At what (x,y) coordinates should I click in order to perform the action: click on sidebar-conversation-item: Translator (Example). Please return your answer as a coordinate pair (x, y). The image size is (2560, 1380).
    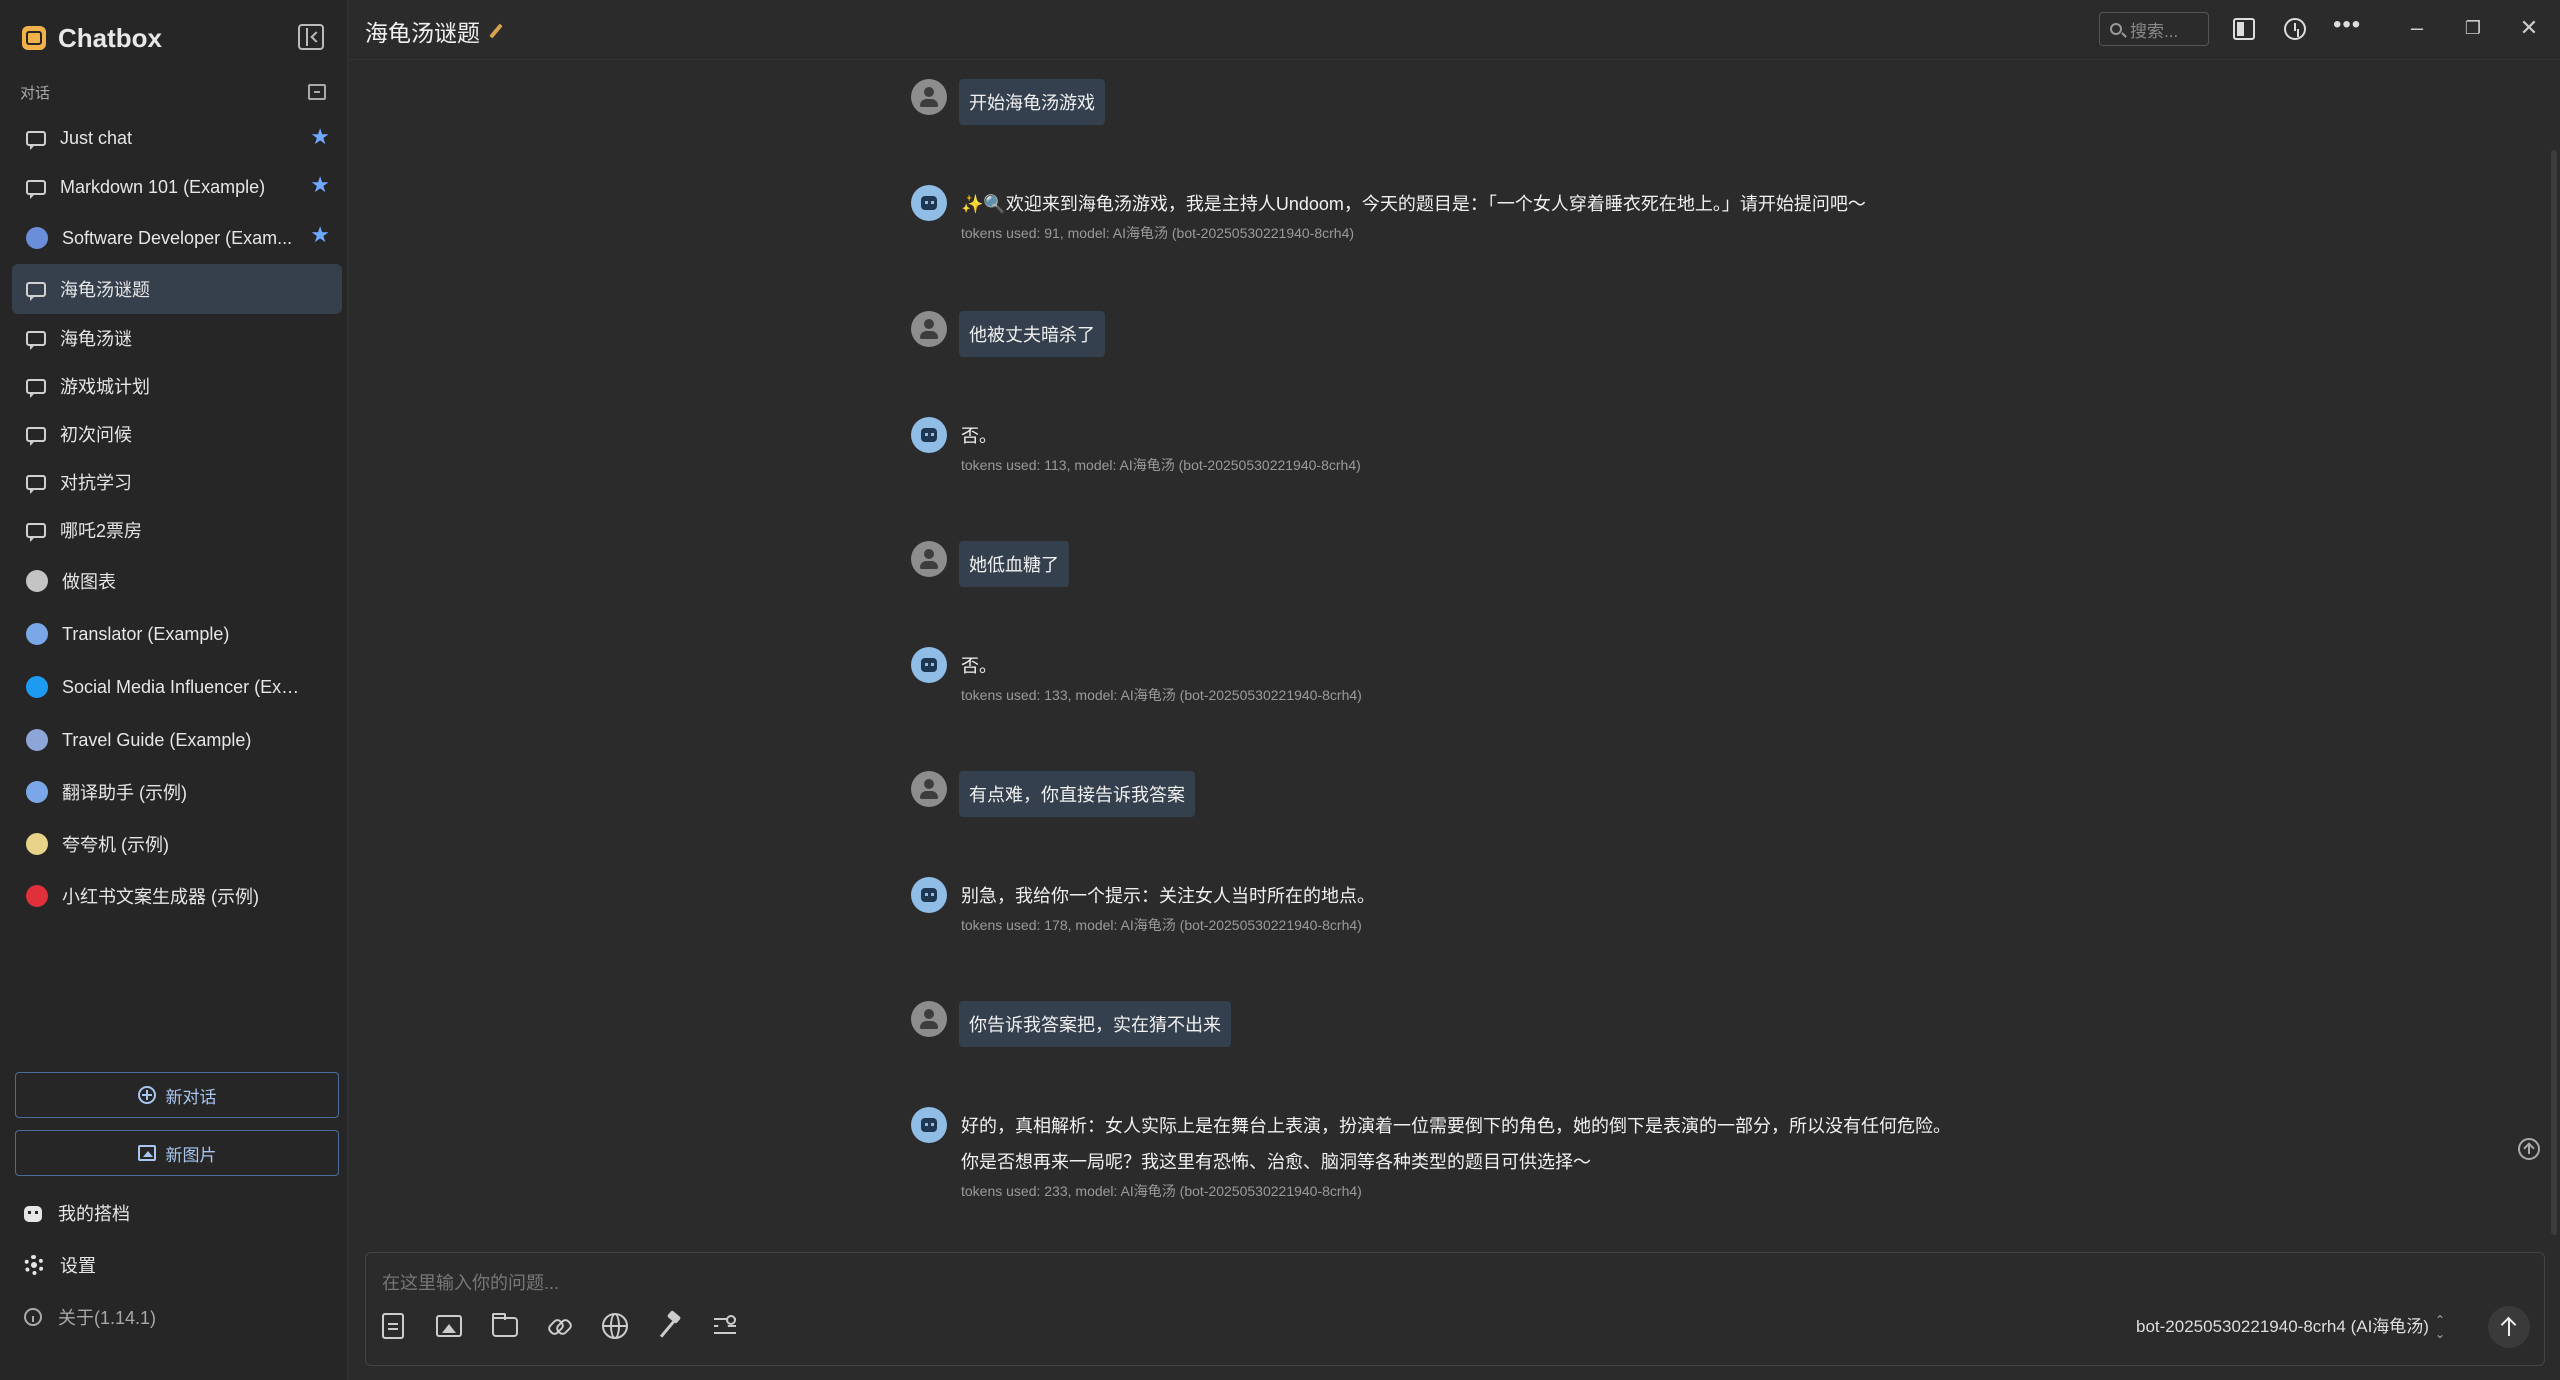
    Looking at the image, I should click on (177, 634).